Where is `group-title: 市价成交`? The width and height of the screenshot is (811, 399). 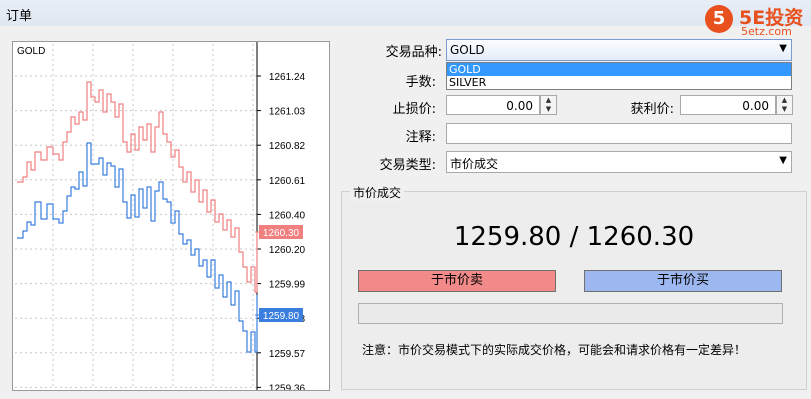 group-title: 市价成交 is located at coordinates (377, 192).